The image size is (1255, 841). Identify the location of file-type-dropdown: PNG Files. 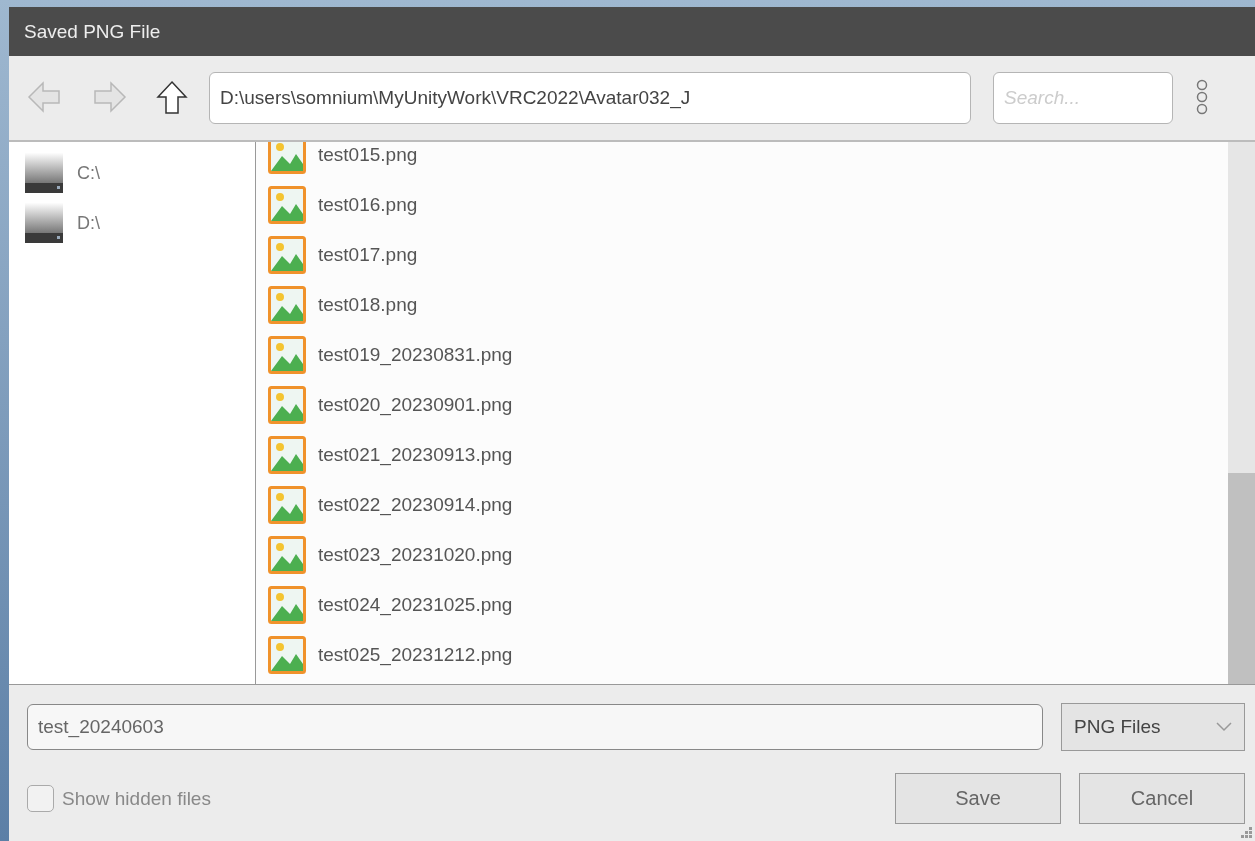
(1153, 727).